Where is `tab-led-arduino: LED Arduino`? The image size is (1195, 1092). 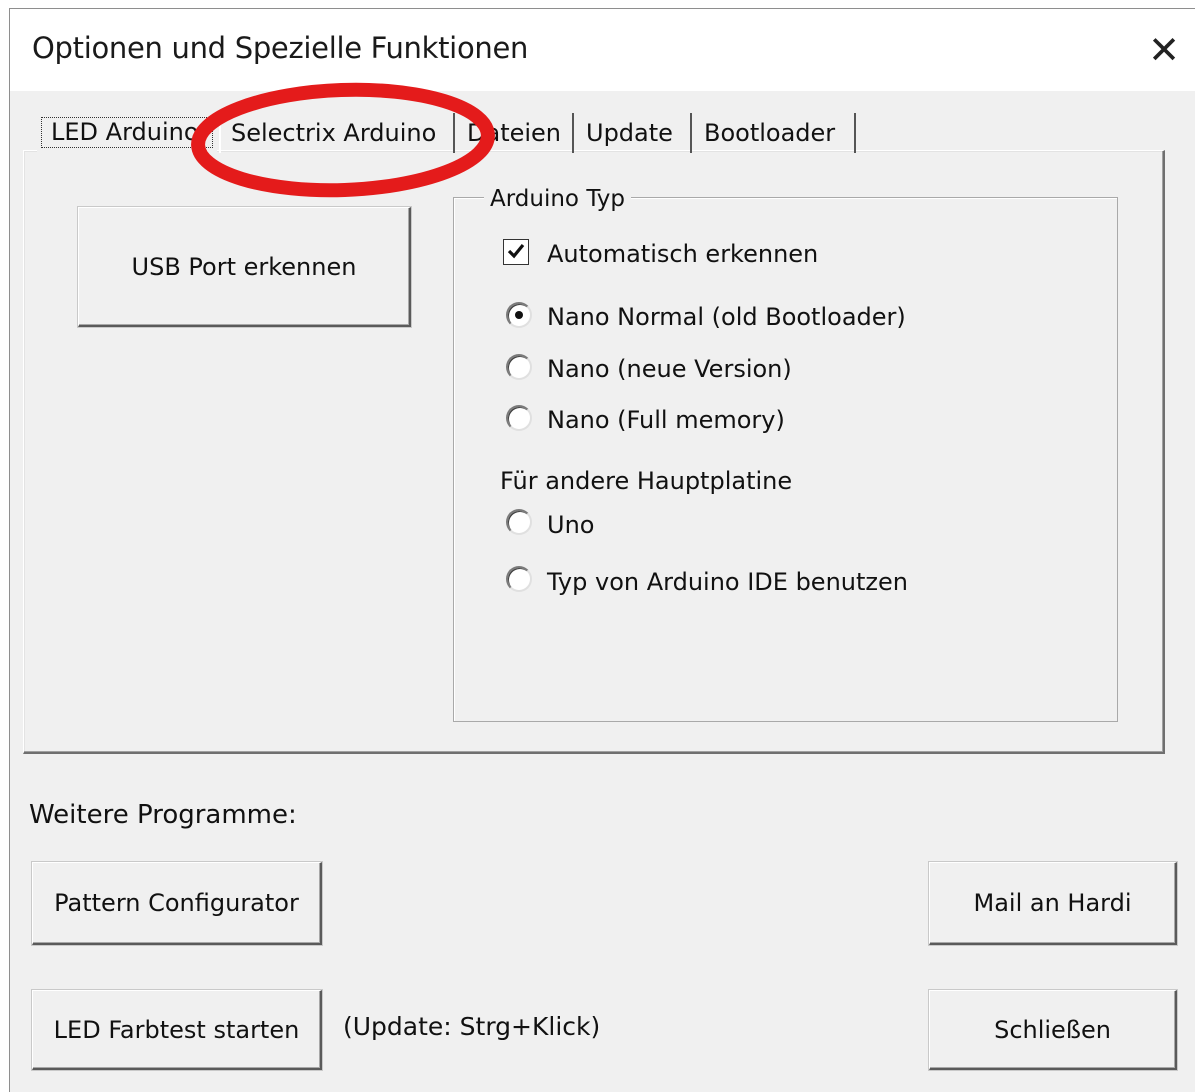 tab-led-arduino: LED Arduino is located at coordinates (127, 133).